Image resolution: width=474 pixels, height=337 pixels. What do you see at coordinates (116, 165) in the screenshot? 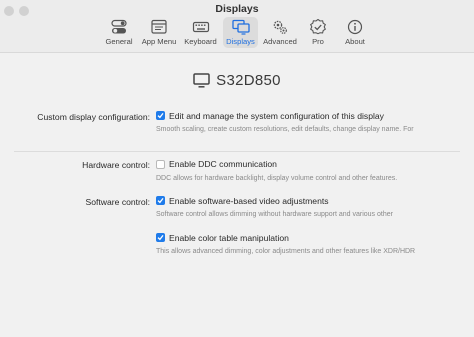
I see `hardware-control-label: Hardware control:` at bounding box center [116, 165].